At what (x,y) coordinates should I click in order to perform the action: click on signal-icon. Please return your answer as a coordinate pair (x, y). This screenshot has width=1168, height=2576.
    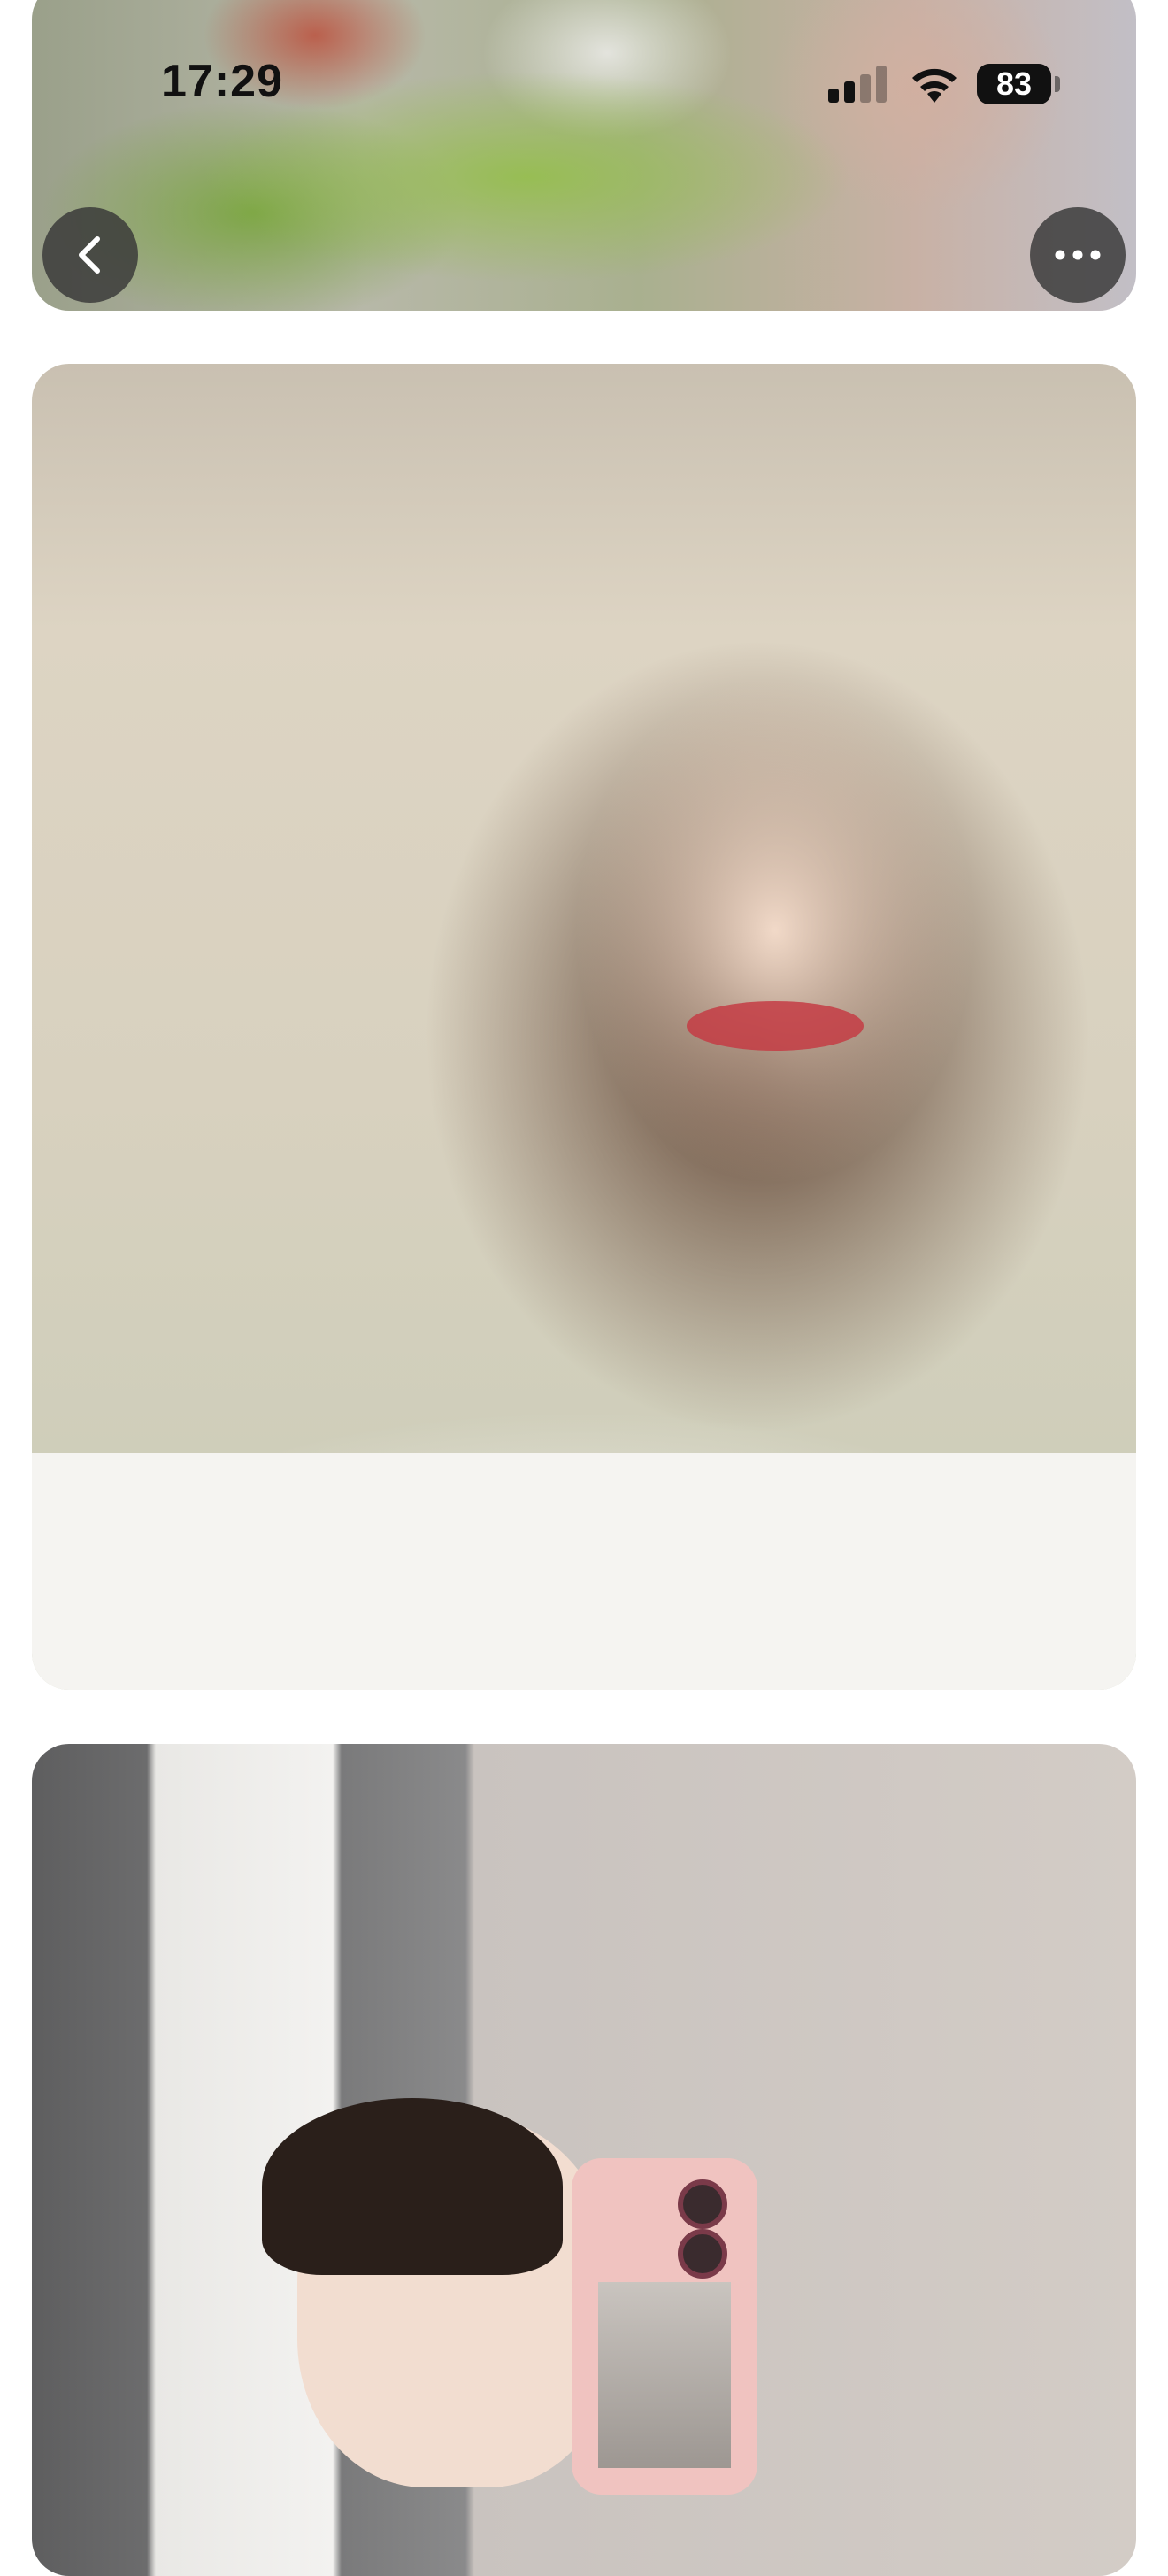
    Looking at the image, I should click on (858, 84).